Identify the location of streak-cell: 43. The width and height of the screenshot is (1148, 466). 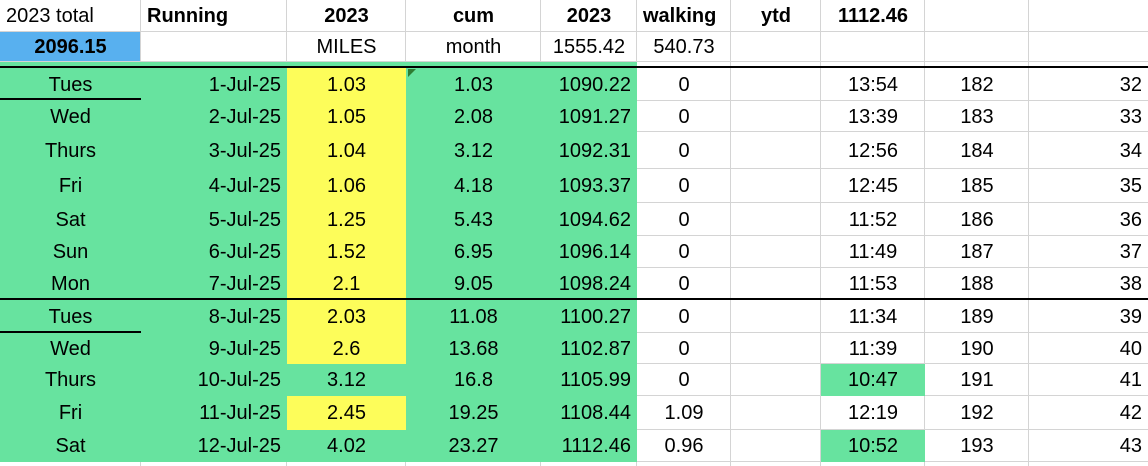
(1088, 446).